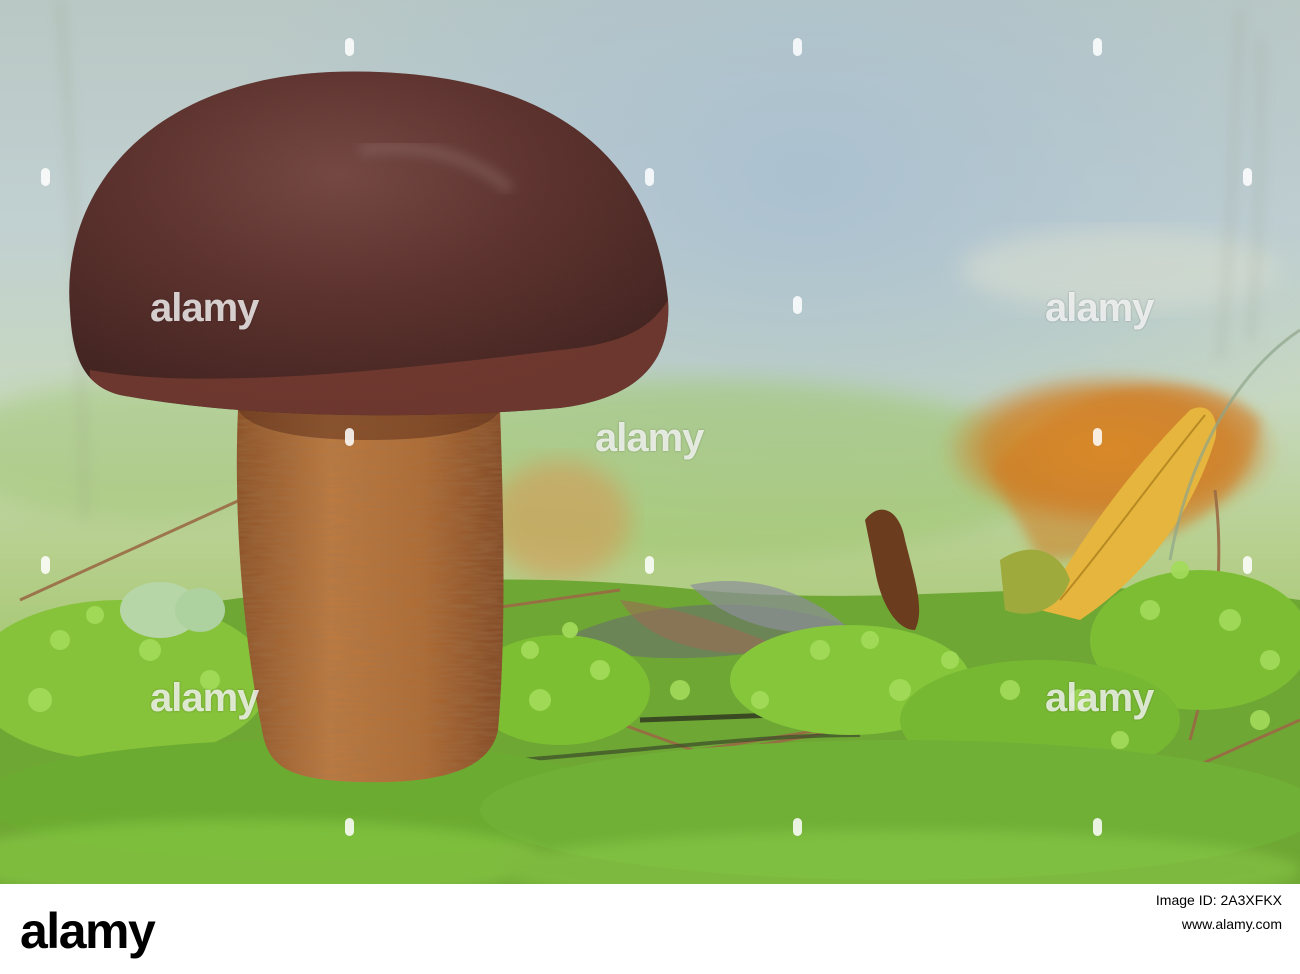 This screenshot has height=974, width=1300. I want to click on image-id-value: 2A3XFKX, so click(1251, 900).